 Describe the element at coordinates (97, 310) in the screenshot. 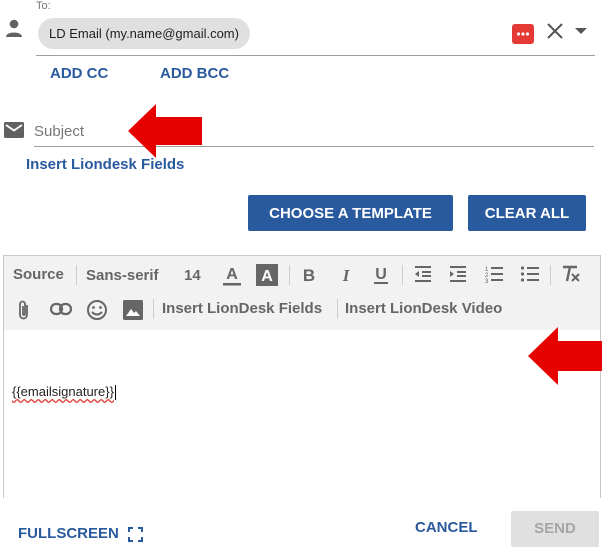

I see `emoji-icon` at that location.